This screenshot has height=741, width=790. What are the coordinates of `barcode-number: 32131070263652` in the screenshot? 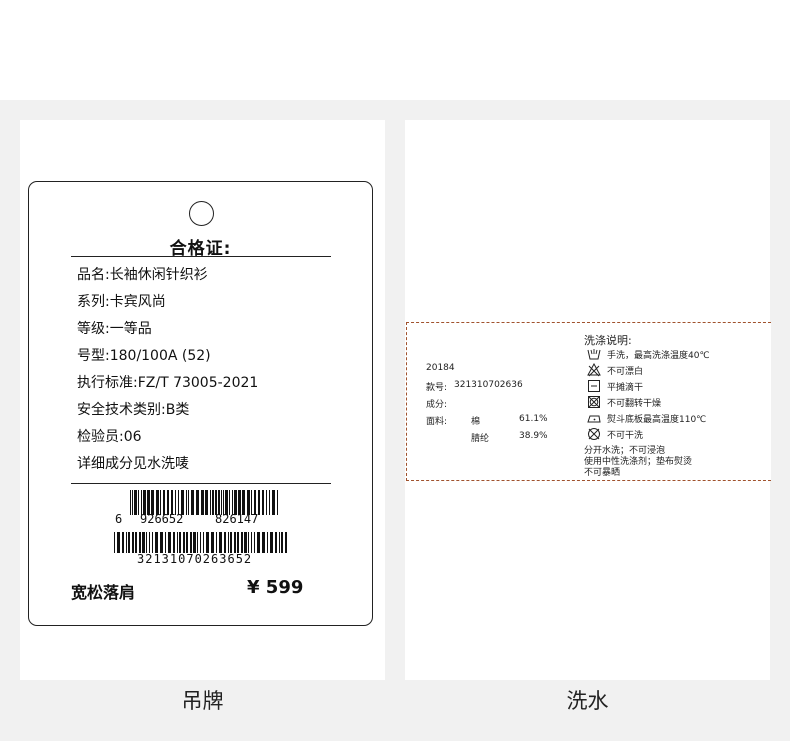 It's located at (195, 559).